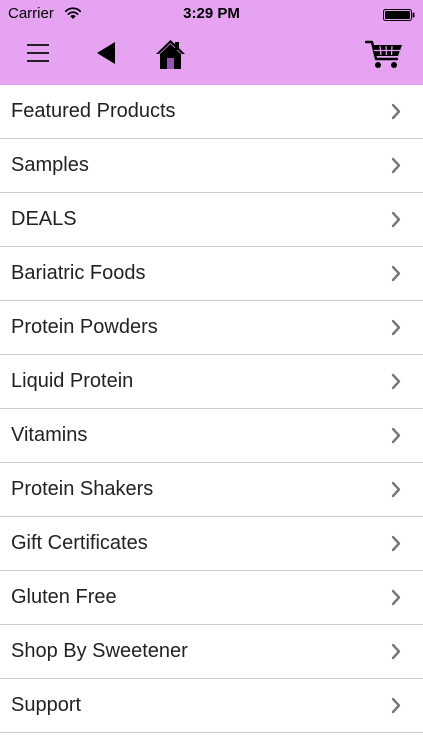 The width and height of the screenshot is (423, 750). I want to click on status-bar: Carrier 3:29 PM, so click(211, 14).